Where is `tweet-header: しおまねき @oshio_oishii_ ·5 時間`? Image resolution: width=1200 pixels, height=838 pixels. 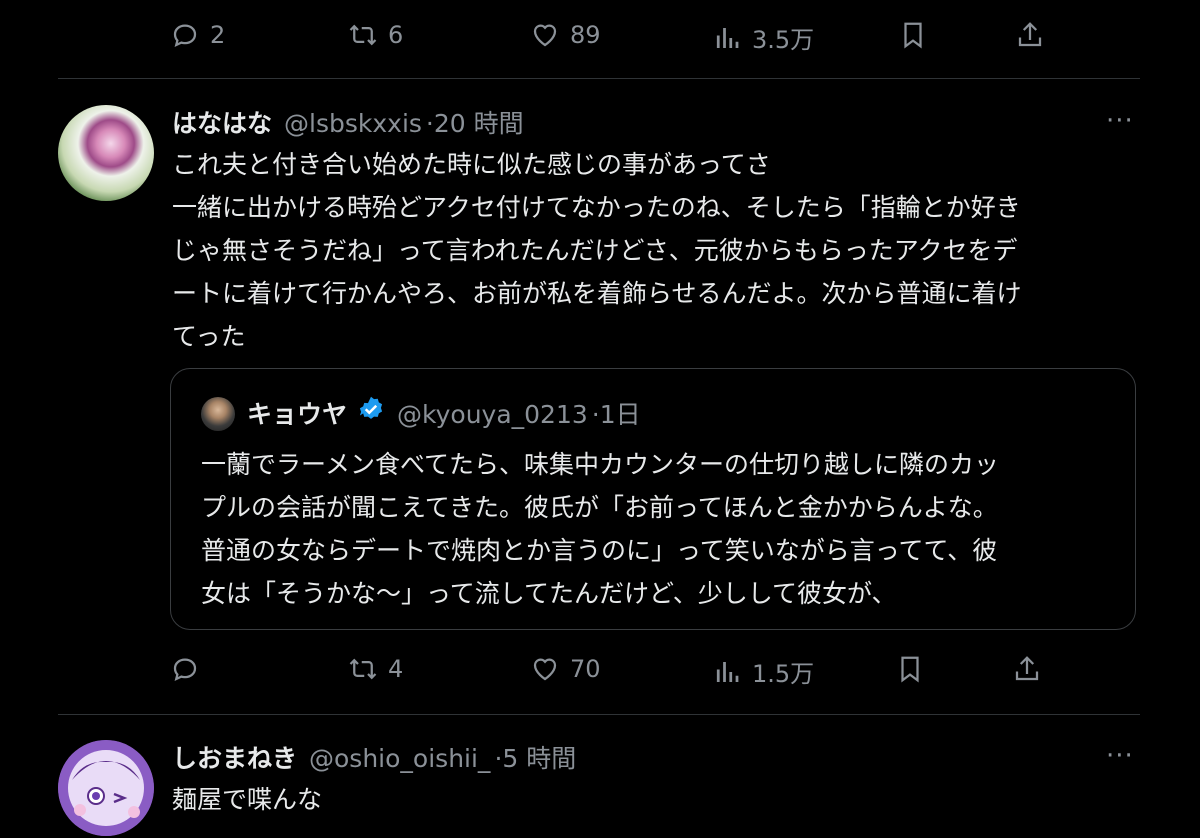 tweet-header: しおまねき @oshio_oishii_ ·5 時間 is located at coordinates (374, 757).